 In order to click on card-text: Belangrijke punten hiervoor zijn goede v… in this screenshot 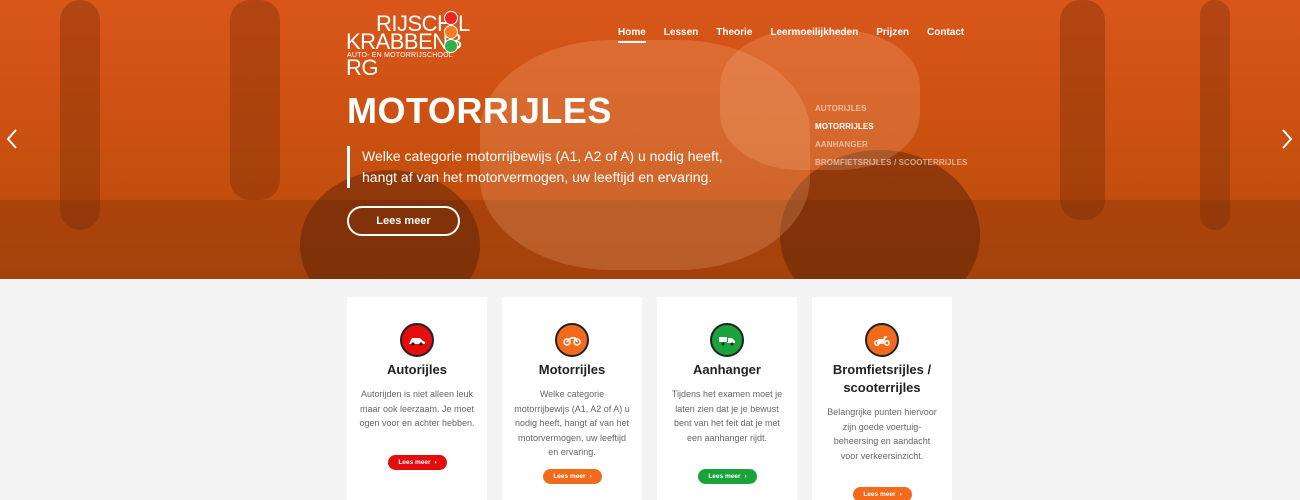, I will do `click(882, 434)`.